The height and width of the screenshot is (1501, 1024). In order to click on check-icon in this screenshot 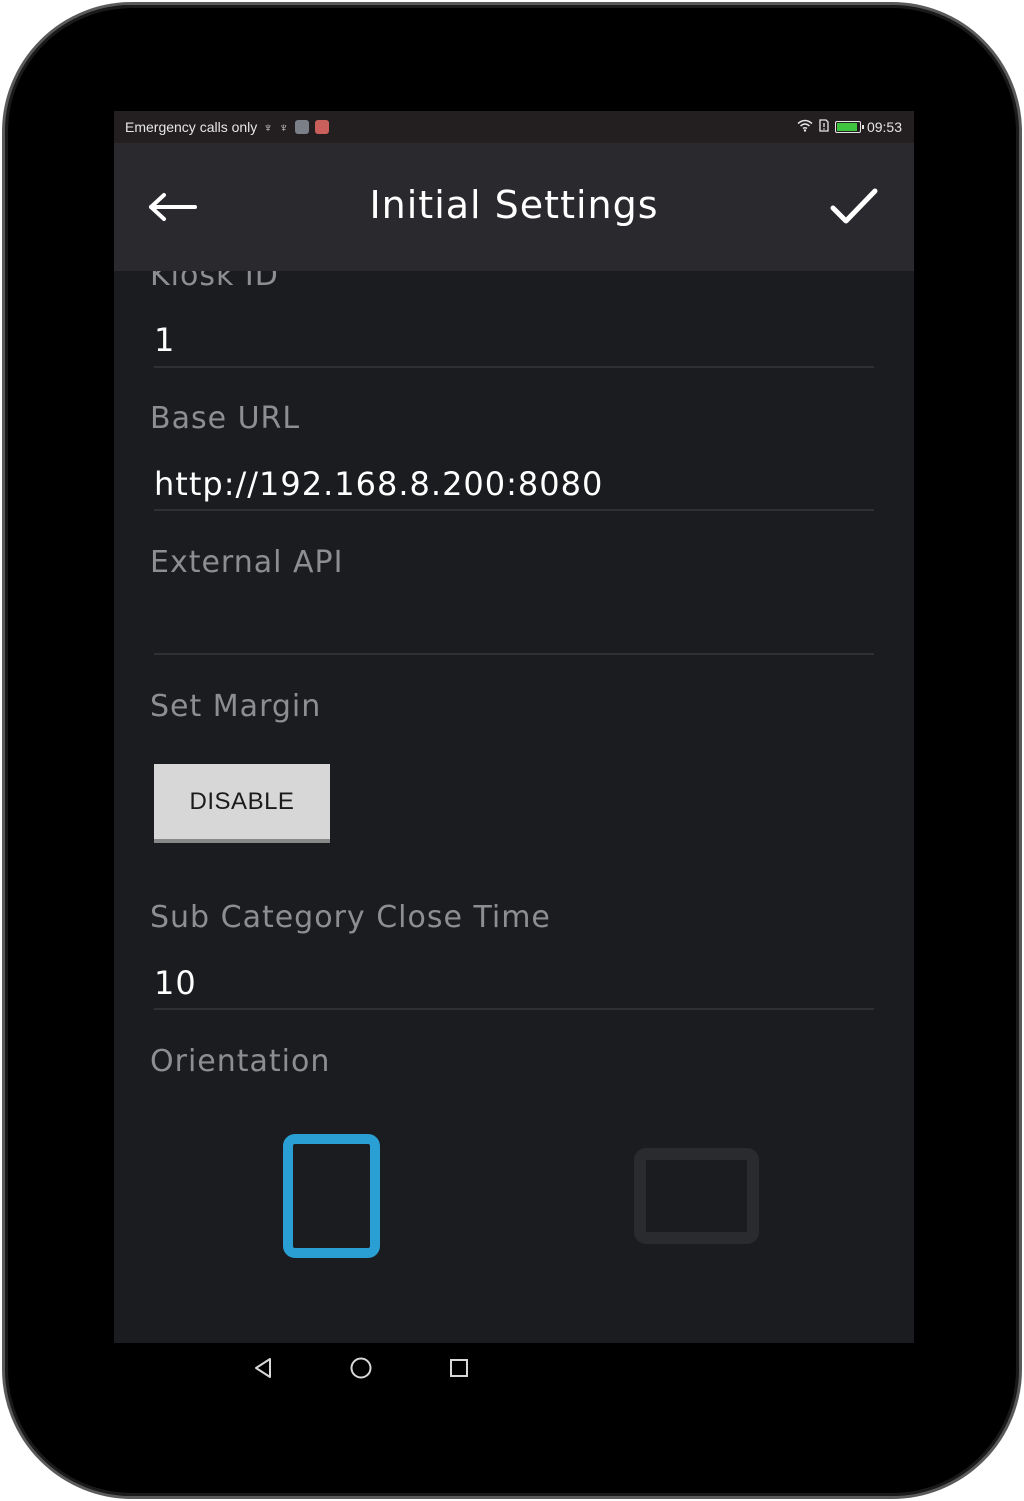, I will do `click(854, 207)`.